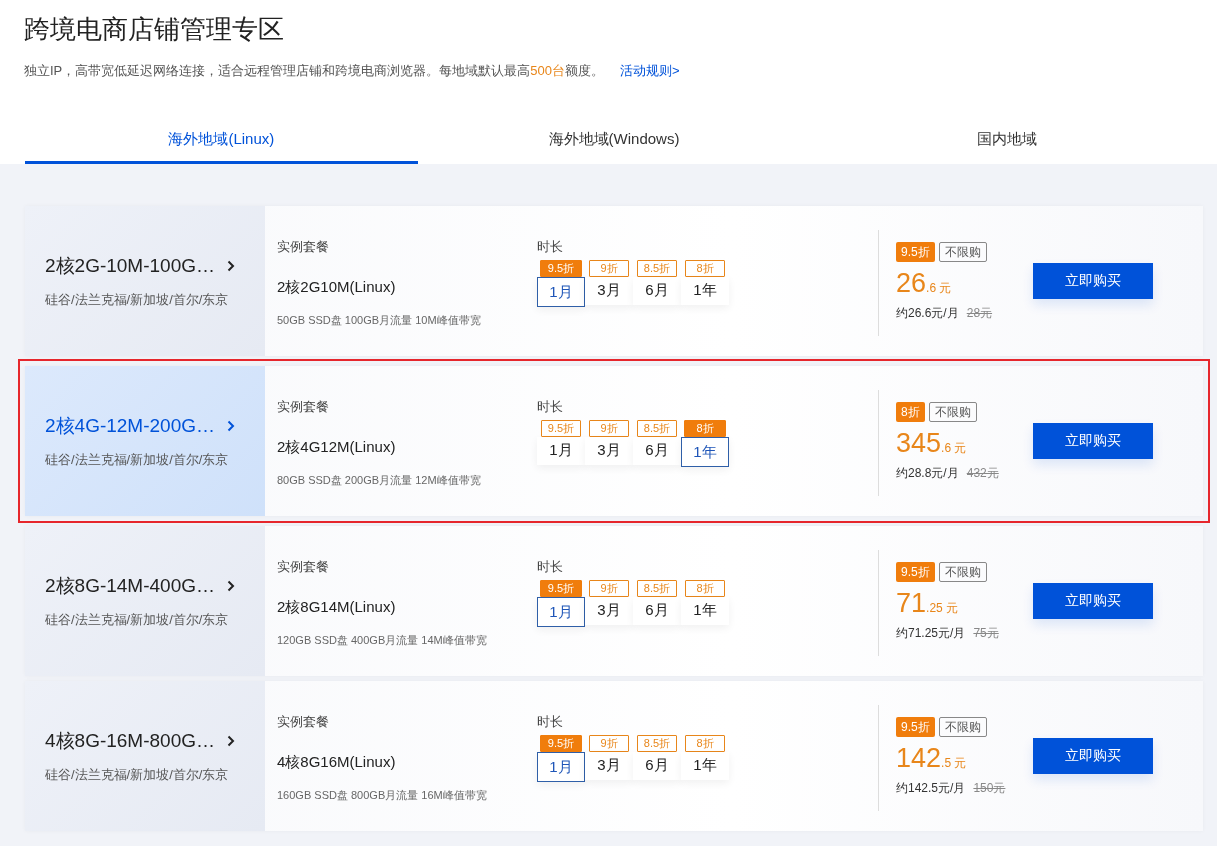  I want to click on original-price: 28元, so click(979, 313).